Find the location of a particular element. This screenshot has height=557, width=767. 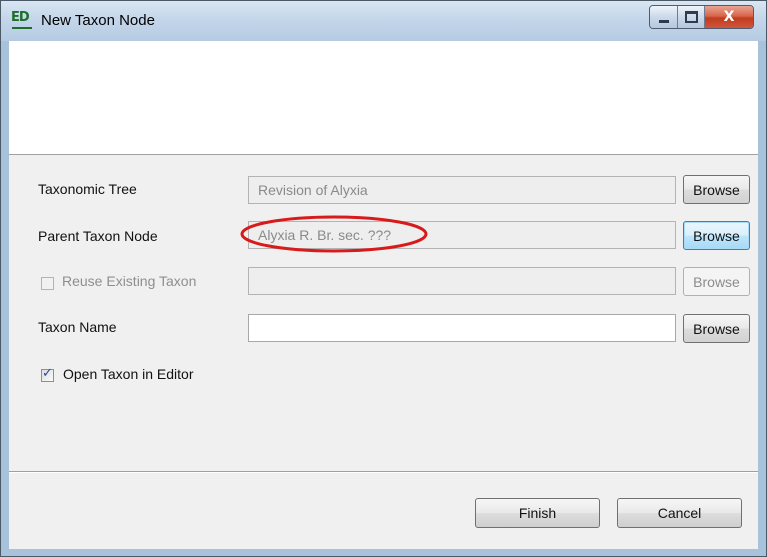

checkmark-icon: ✓ is located at coordinates (47, 373).